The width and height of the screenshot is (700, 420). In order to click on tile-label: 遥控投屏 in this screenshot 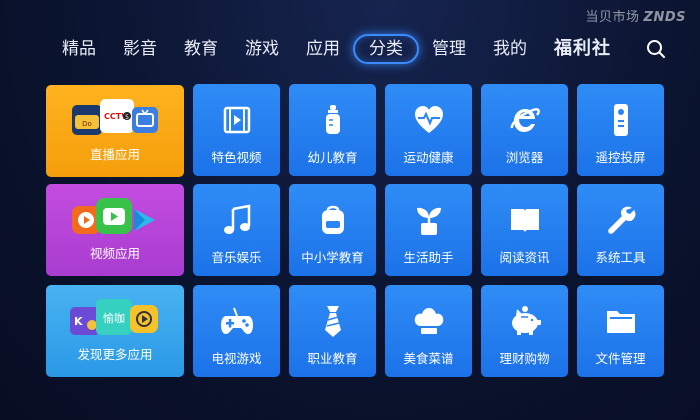, I will do `click(620, 157)`.